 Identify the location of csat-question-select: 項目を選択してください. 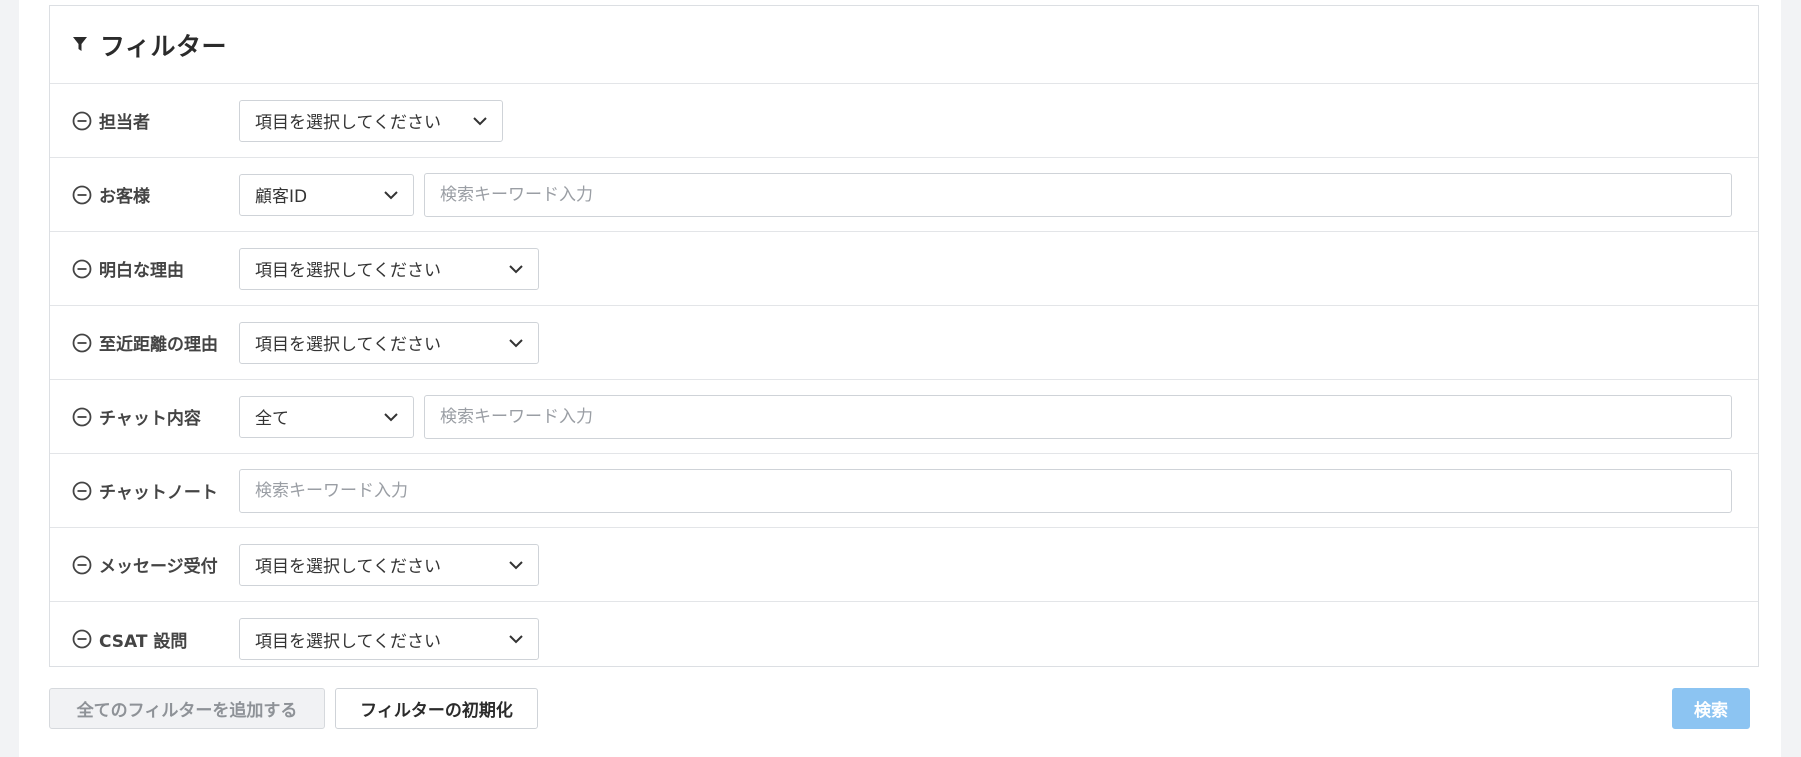
(389, 639).